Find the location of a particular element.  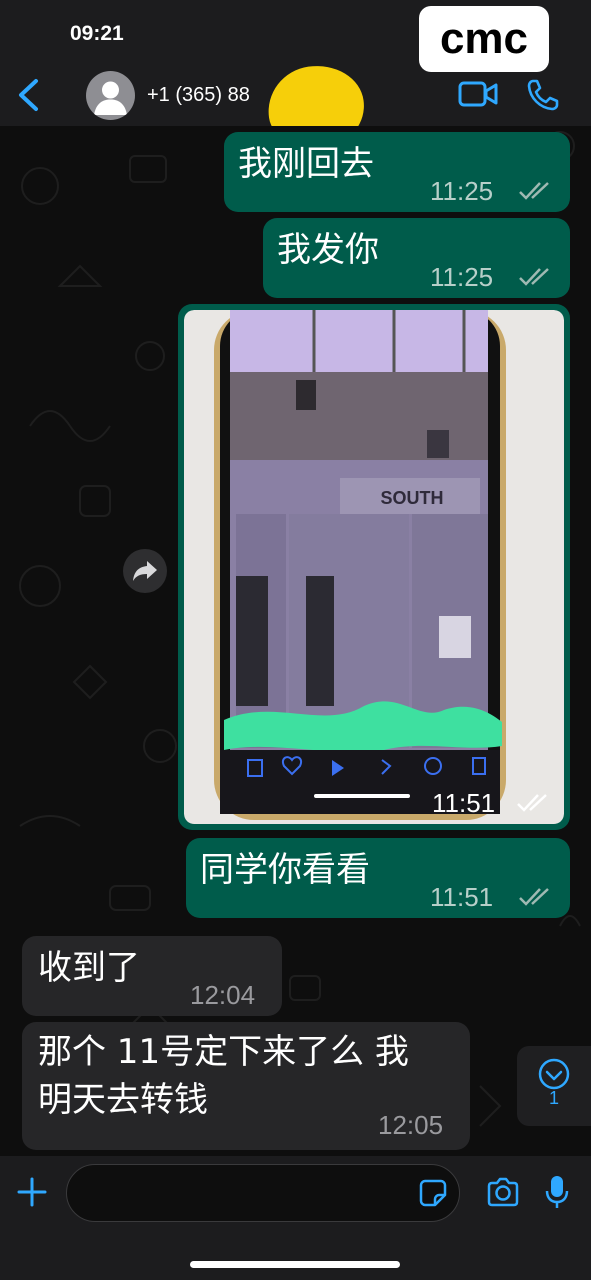

video-call-icon is located at coordinates (478, 94).